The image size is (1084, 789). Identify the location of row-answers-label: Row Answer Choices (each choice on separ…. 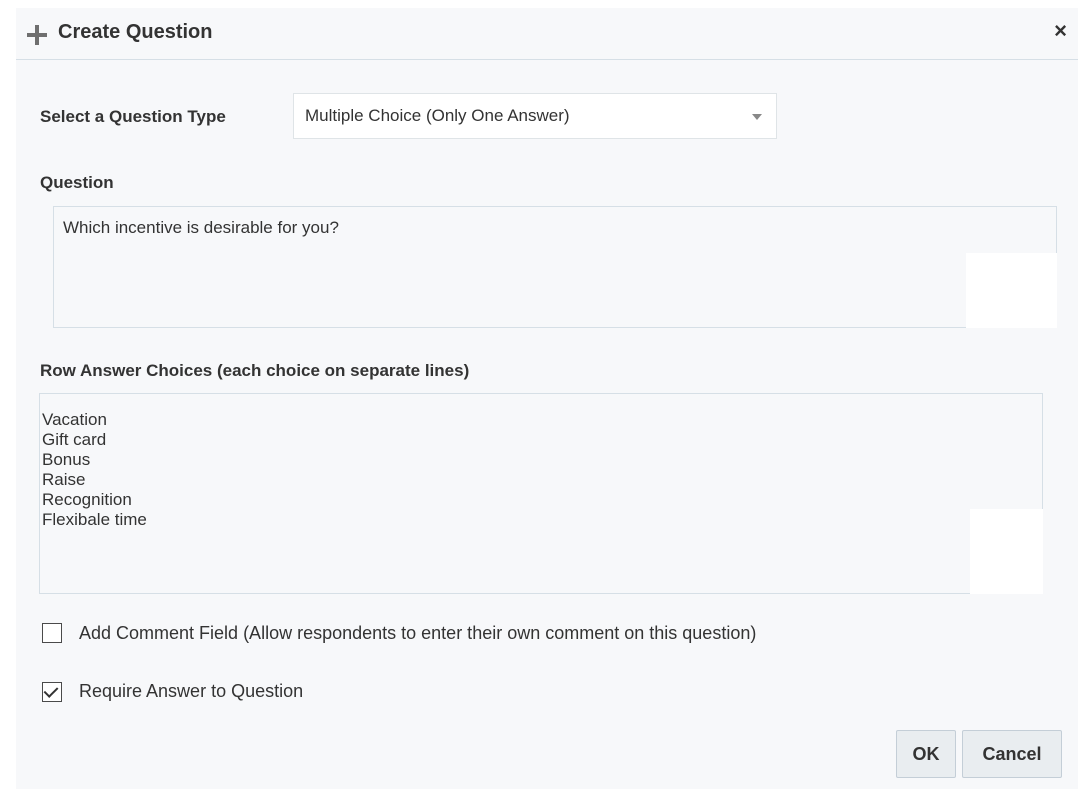
(255, 370).